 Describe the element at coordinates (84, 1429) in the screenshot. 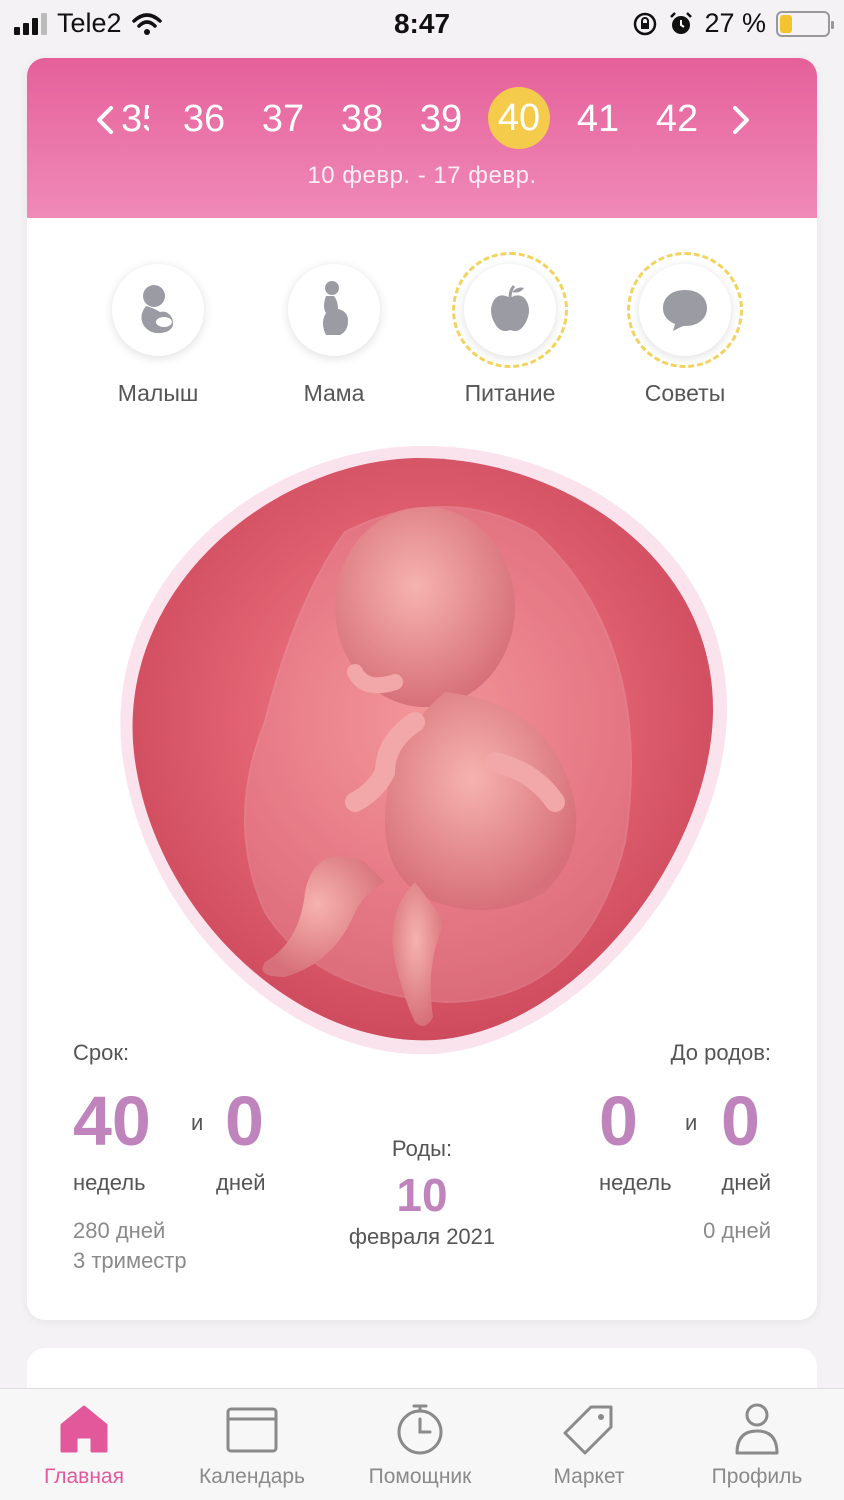

I see `home-icon` at that location.